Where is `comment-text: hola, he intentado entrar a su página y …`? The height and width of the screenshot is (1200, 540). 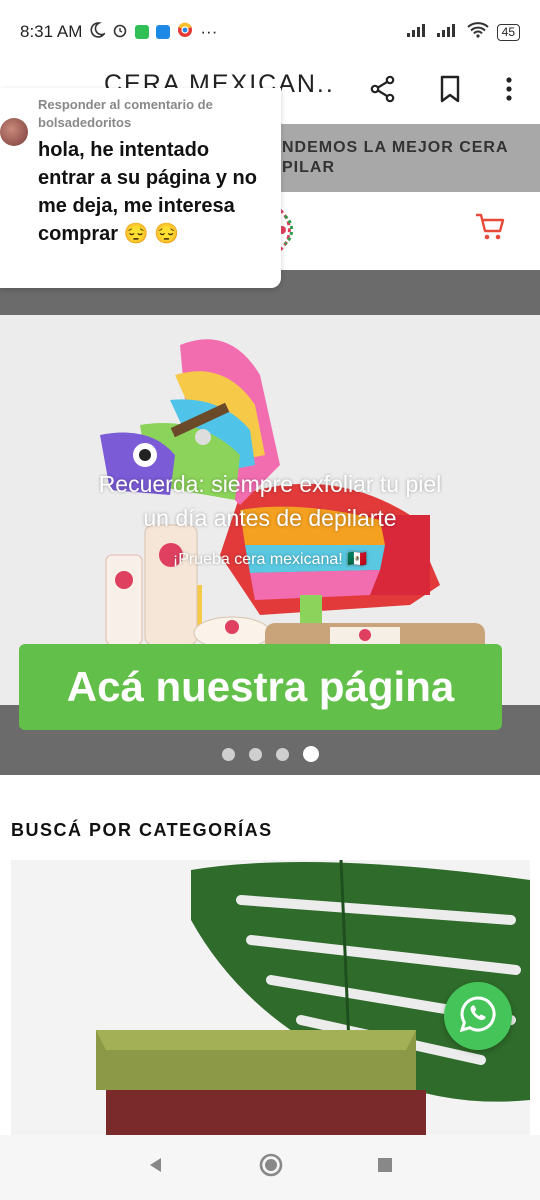 comment-text: hola, he intentado entrar a su página y … is located at coordinates (147, 192).